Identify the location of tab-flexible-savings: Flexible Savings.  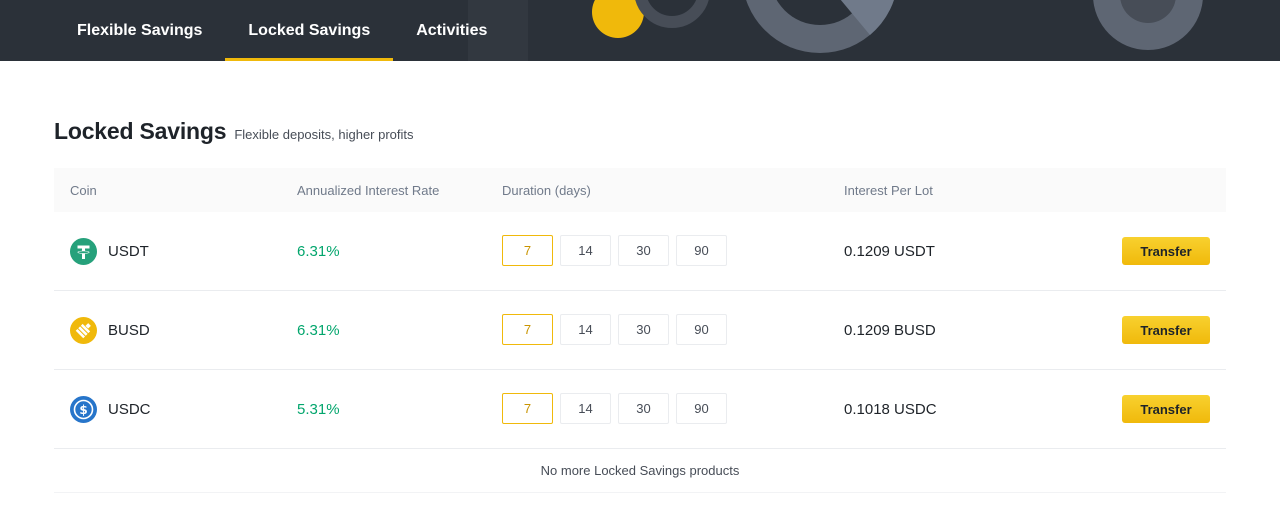
(139, 30).